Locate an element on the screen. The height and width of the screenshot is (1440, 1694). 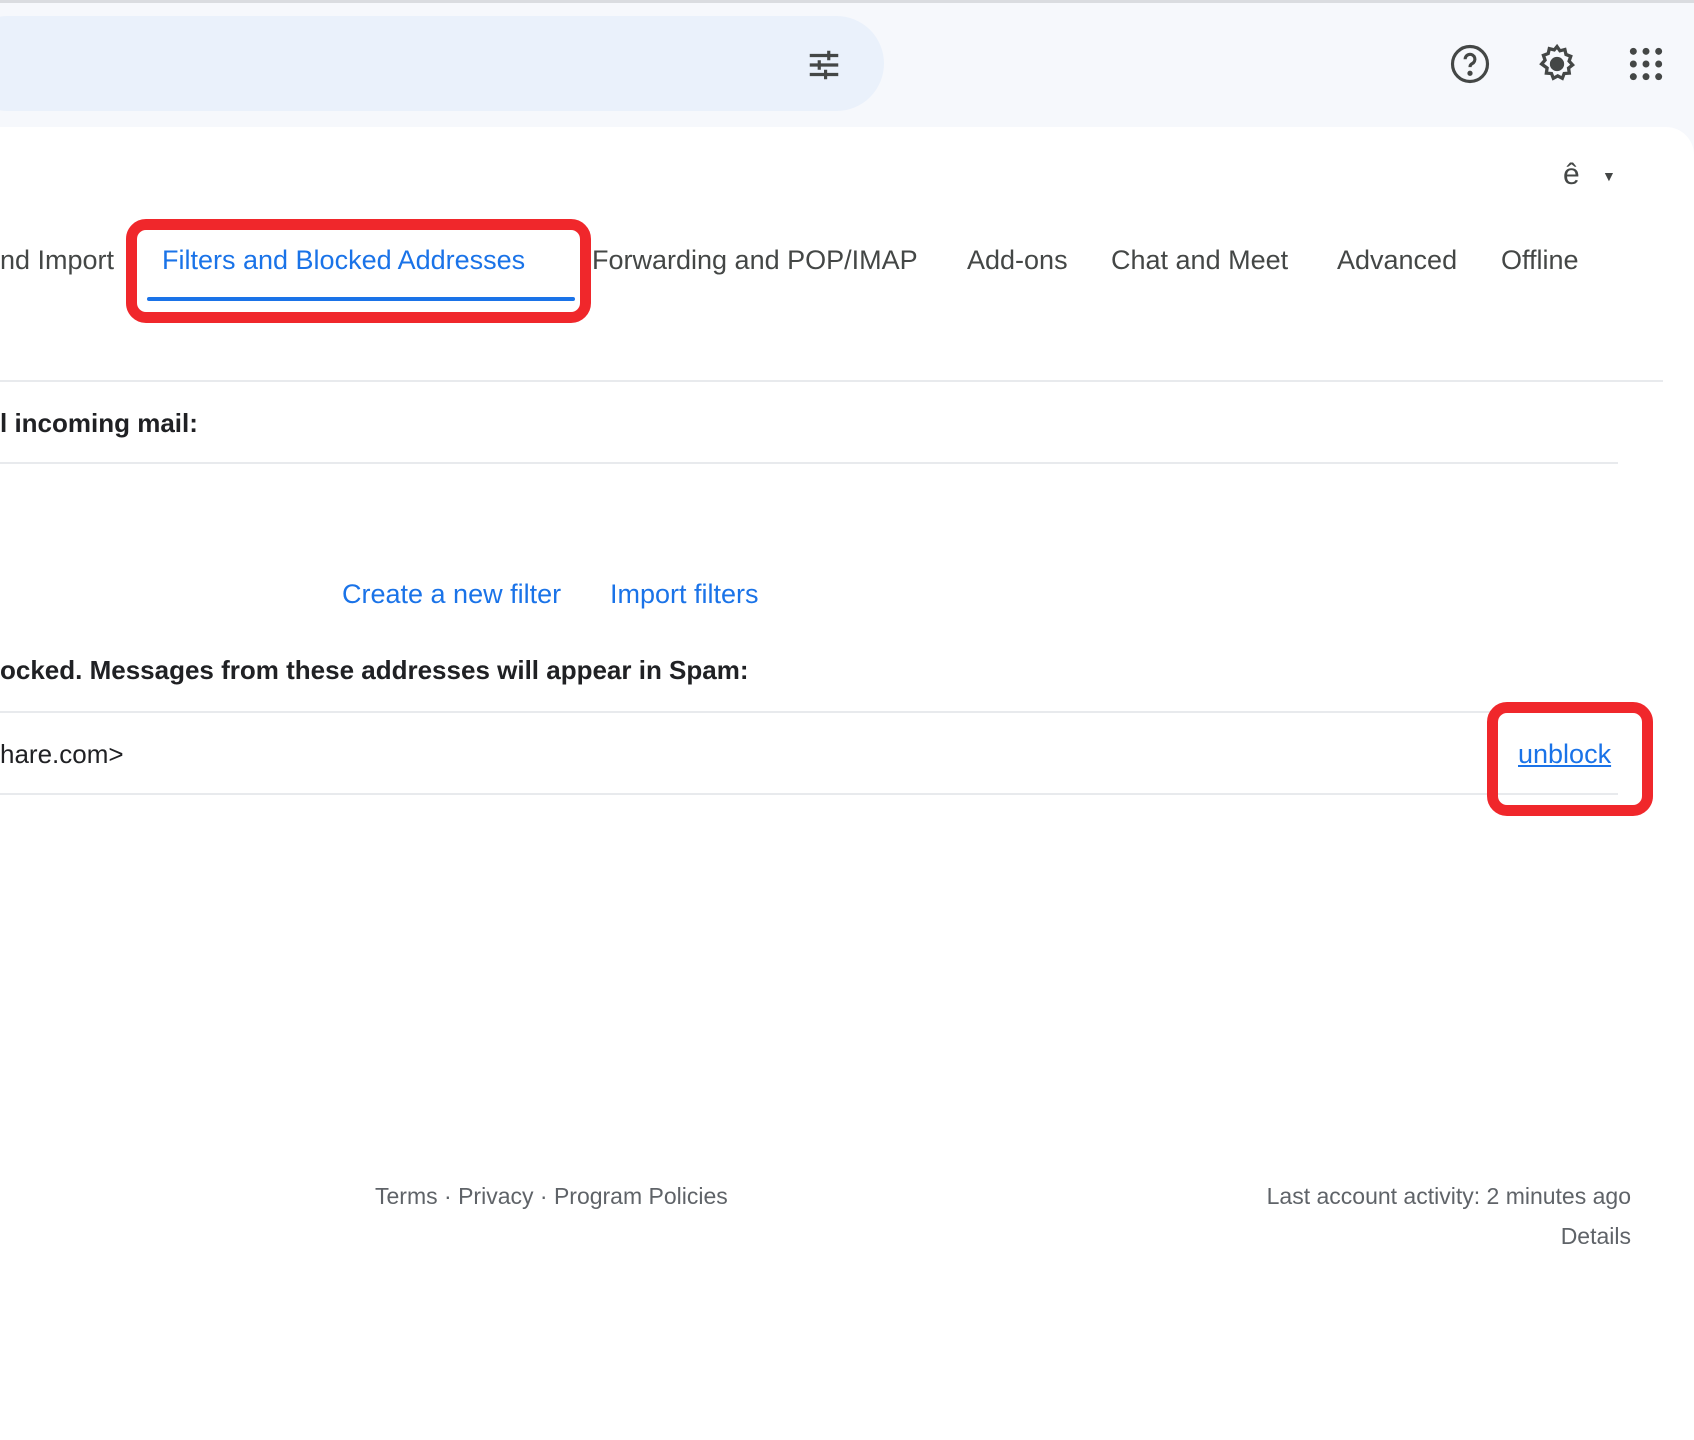
highlight-box-unblock is located at coordinates (1570, 759).